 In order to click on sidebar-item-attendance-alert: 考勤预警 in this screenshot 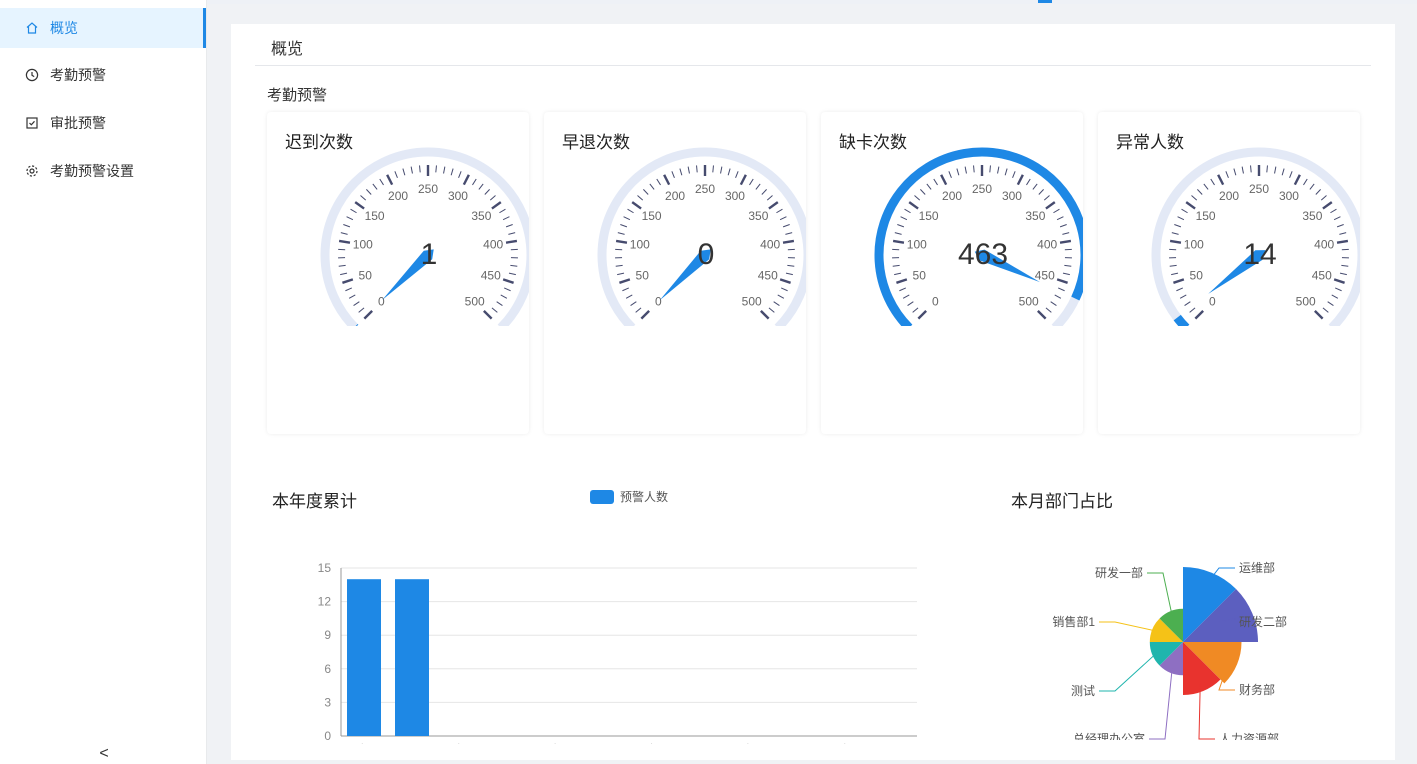, I will do `click(103, 75)`.